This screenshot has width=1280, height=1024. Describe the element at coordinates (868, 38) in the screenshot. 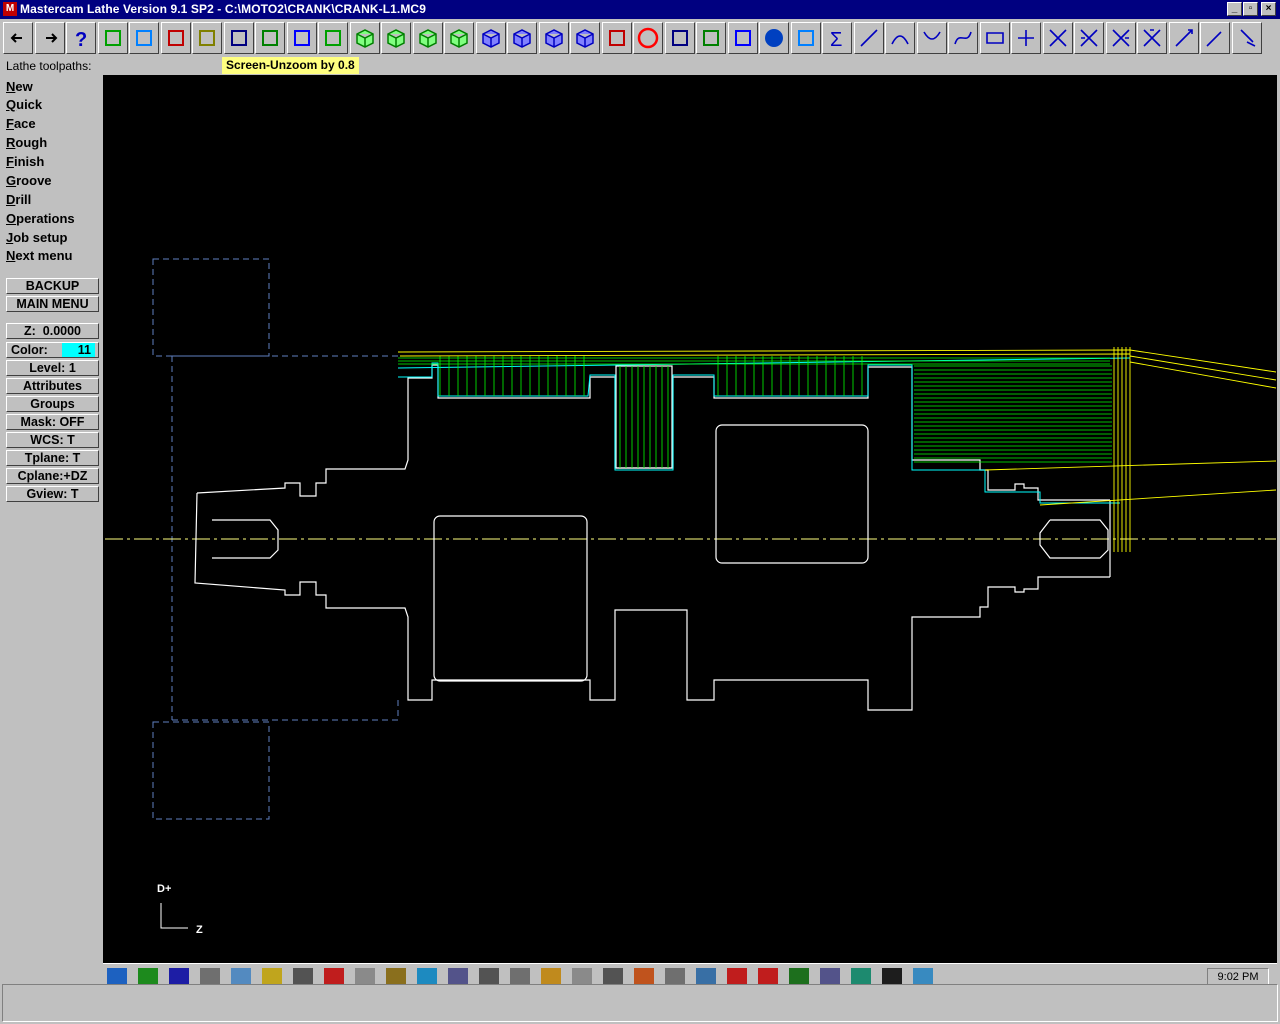

I see `line-button` at that location.